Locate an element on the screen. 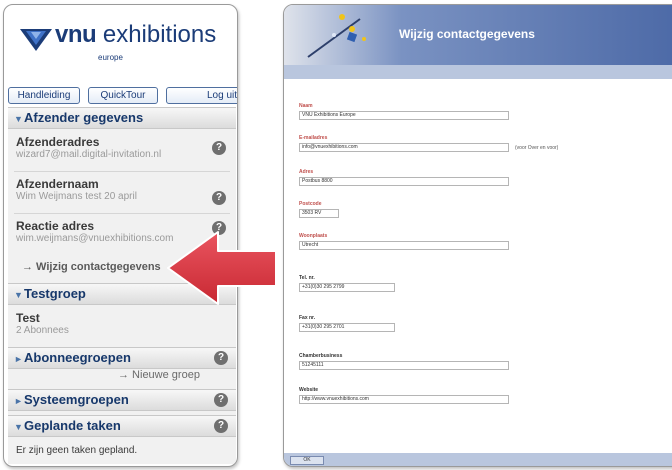 The height and width of the screenshot is (470, 672). website-input: http://www.vnuexhibitions.com is located at coordinates (404, 399).